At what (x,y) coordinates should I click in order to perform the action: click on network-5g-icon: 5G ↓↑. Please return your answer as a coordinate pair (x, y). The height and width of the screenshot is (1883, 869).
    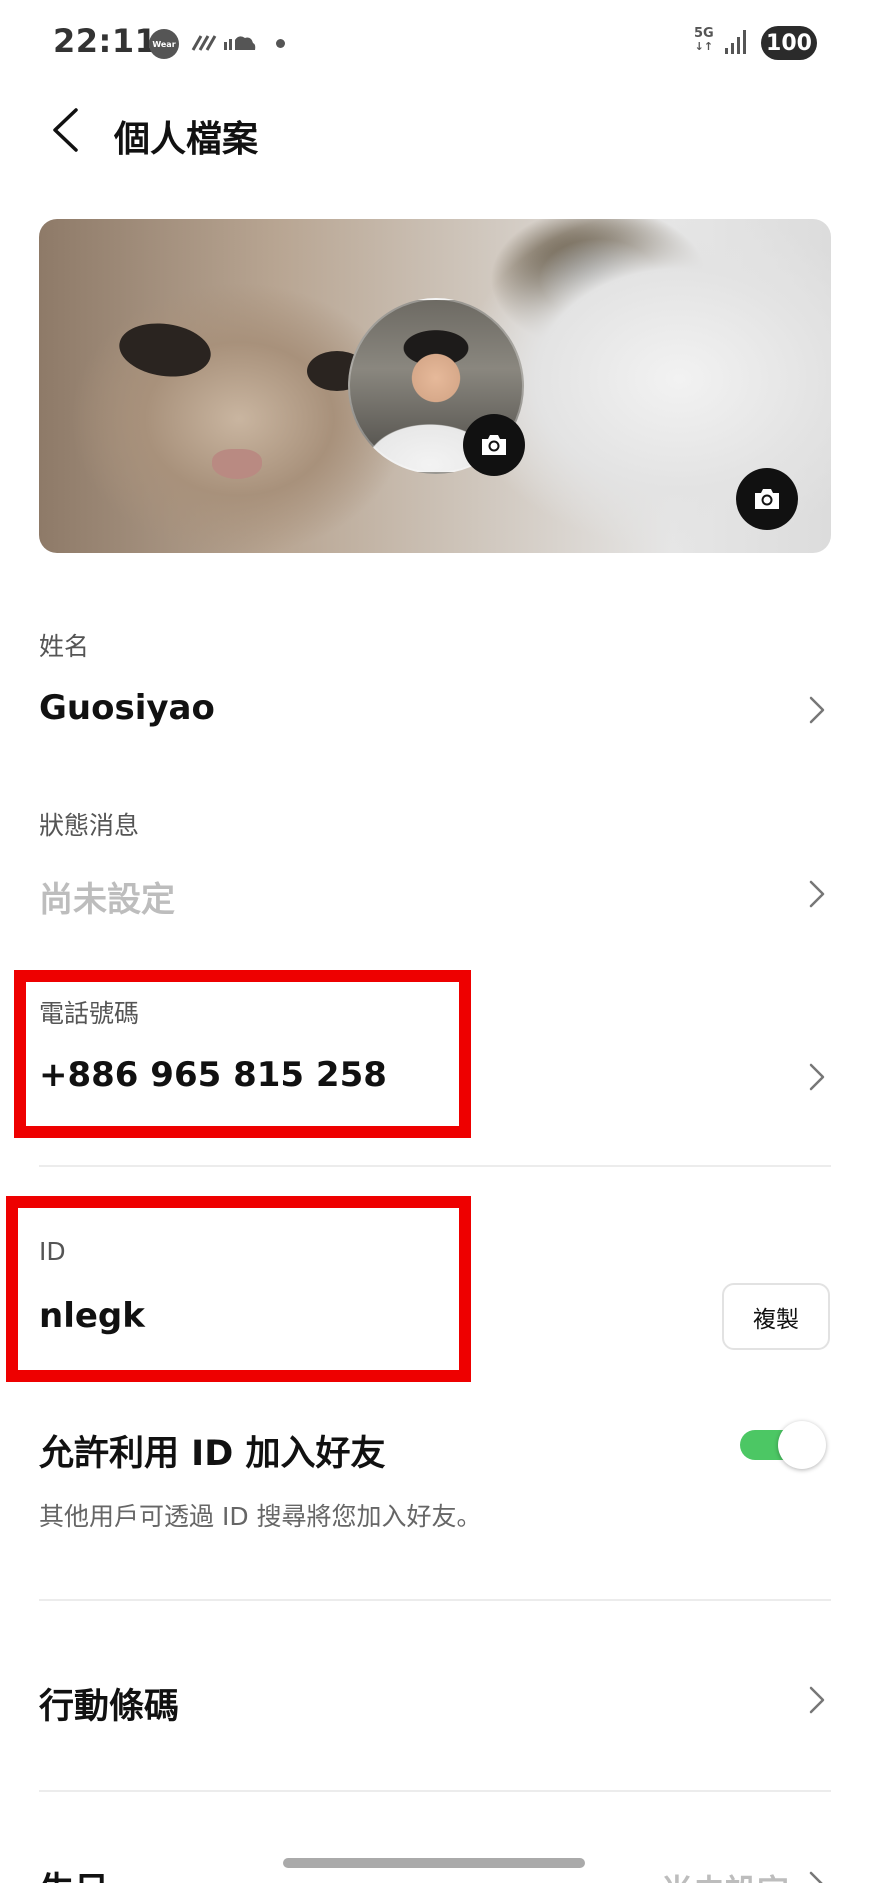
    Looking at the image, I should click on (704, 40).